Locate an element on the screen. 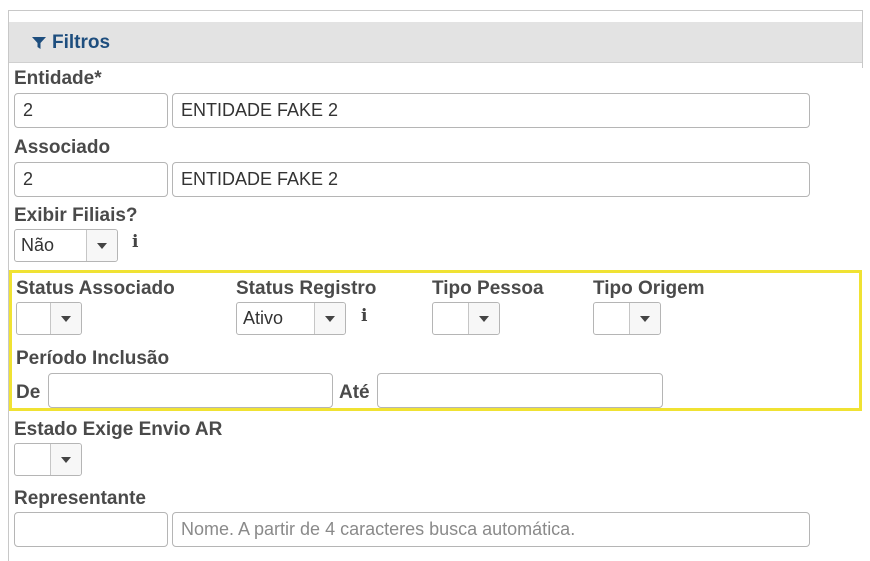  status-associado-label: Status Associado is located at coordinates (95, 288).